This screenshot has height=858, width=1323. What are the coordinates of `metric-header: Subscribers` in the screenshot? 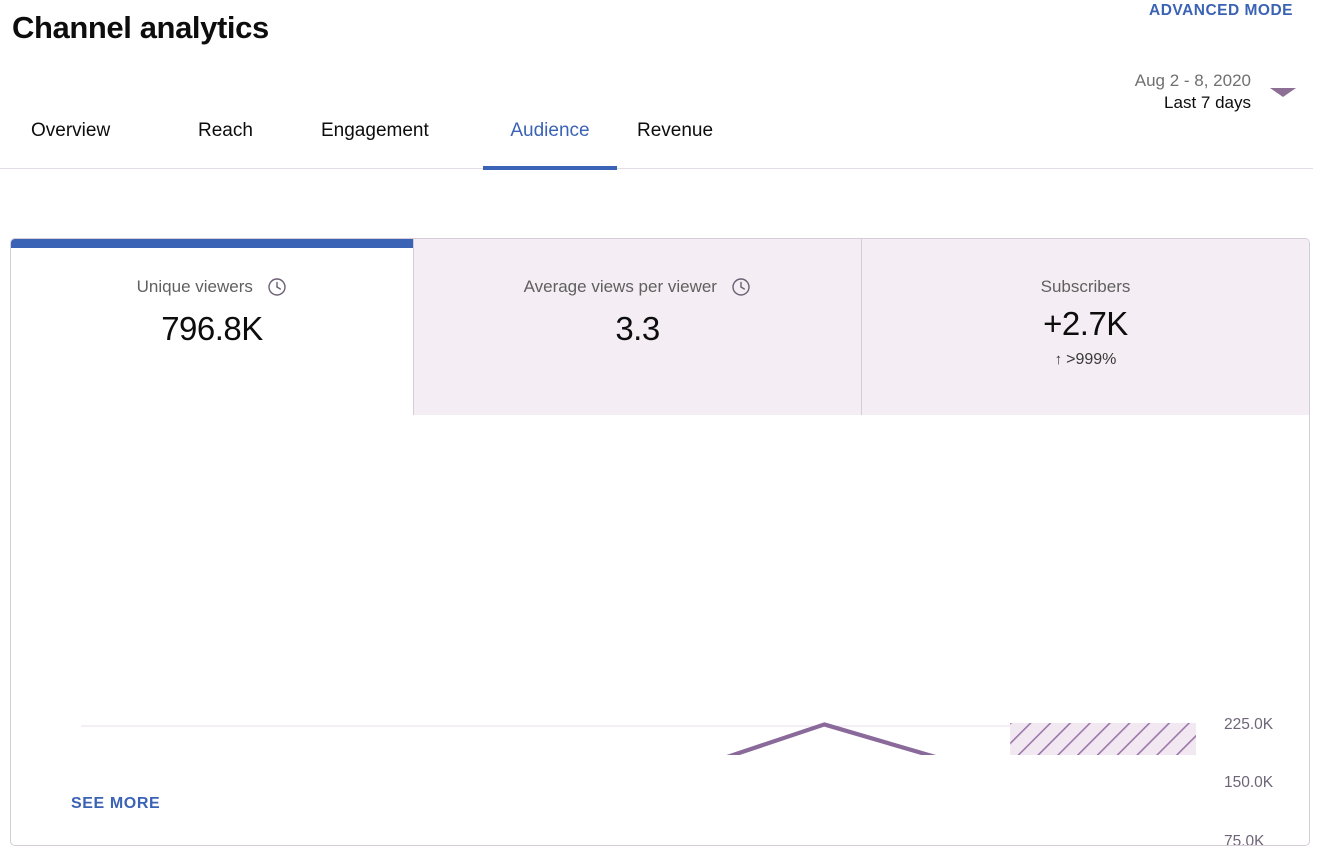 It's located at (1085, 287).